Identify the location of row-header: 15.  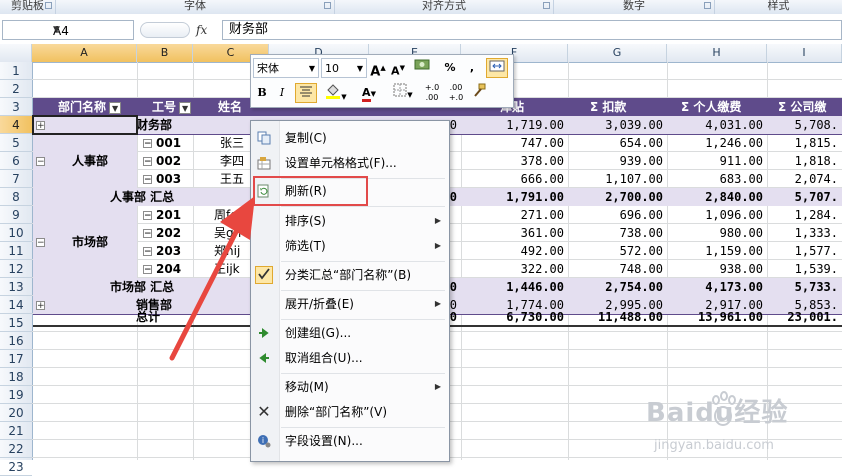
(16, 323).